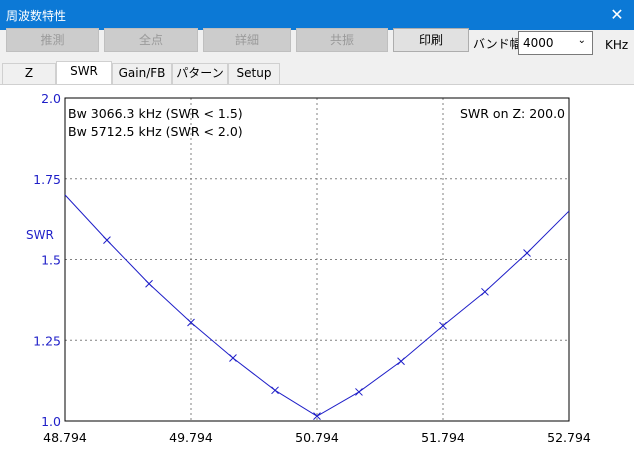  I want to click on tab-gain-fb: Gain/FB, so click(142, 73).